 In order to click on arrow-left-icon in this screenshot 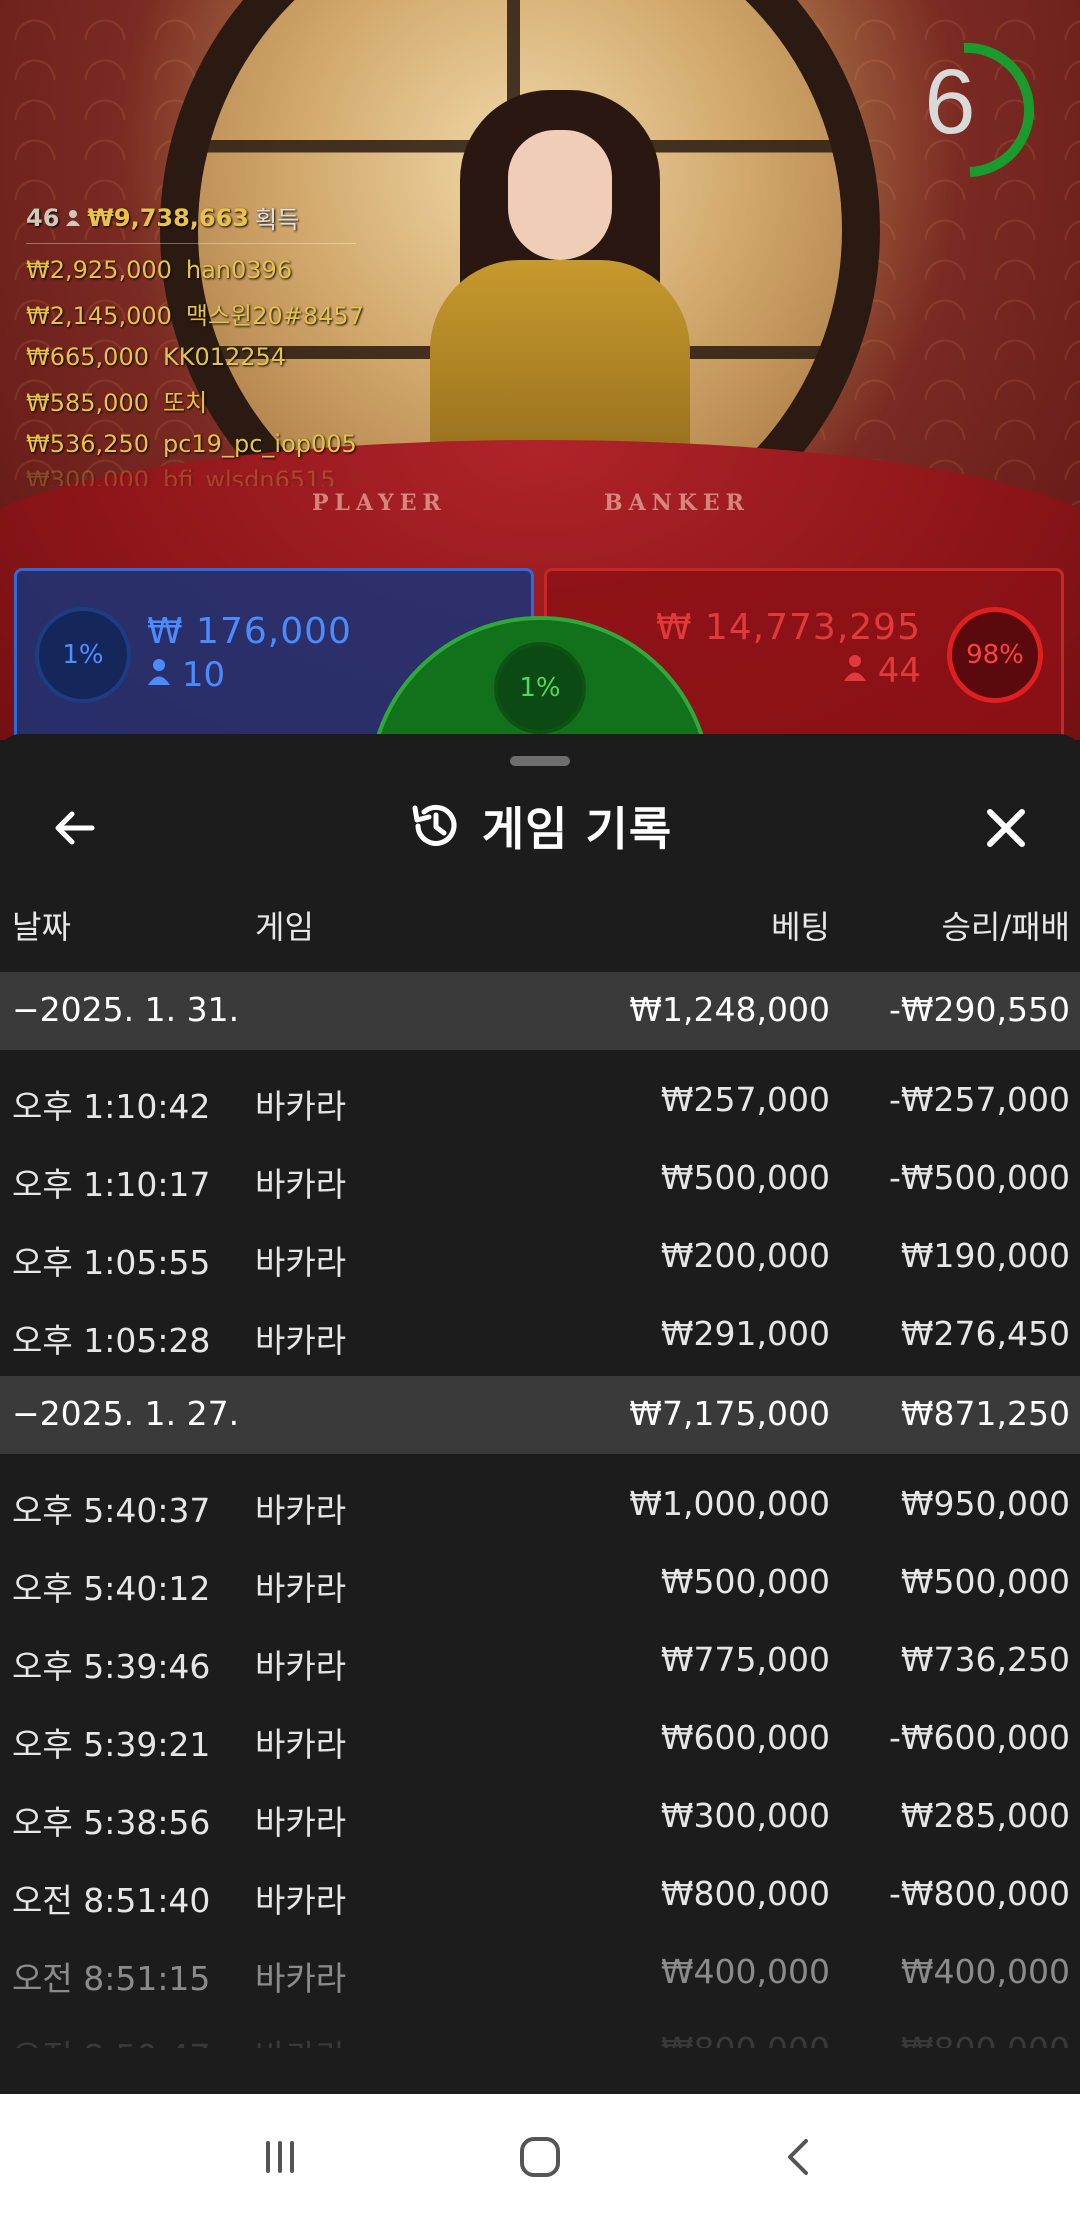, I will do `click(75, 828)`.